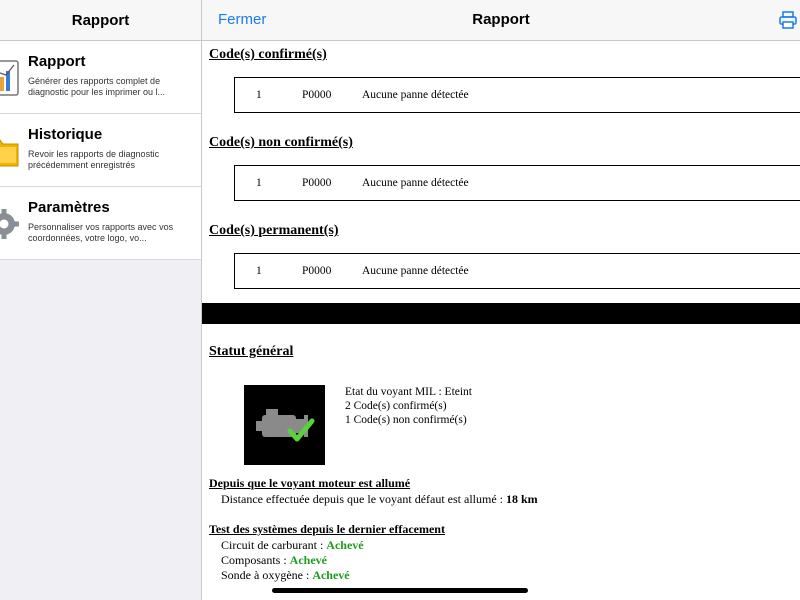 The height and width of the screenshot is (600, 800). I want to click on detail-header: Fermer Rapport, so click(501, 20).